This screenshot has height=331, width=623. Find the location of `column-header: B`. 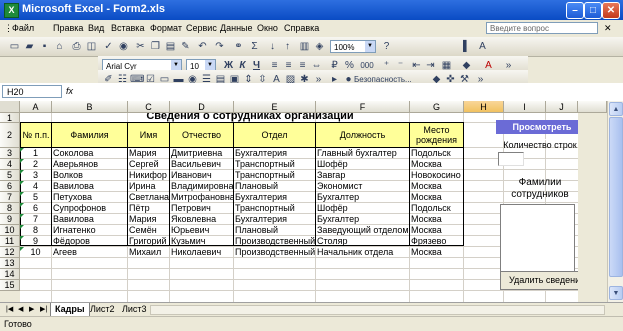

column-header: B is located at coordinates (90, 107).